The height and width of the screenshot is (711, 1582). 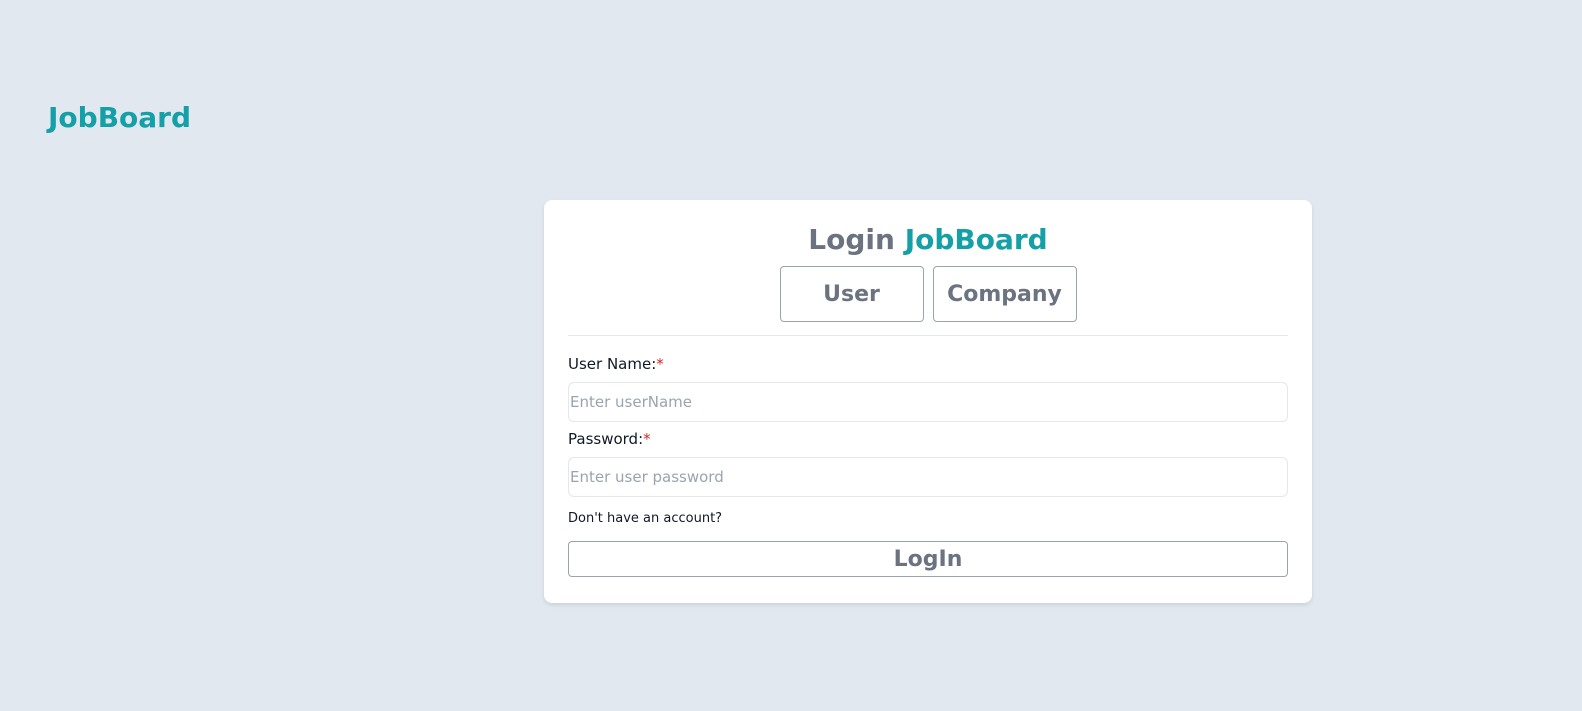 I want to click on divider, so click(x=928, y=335).